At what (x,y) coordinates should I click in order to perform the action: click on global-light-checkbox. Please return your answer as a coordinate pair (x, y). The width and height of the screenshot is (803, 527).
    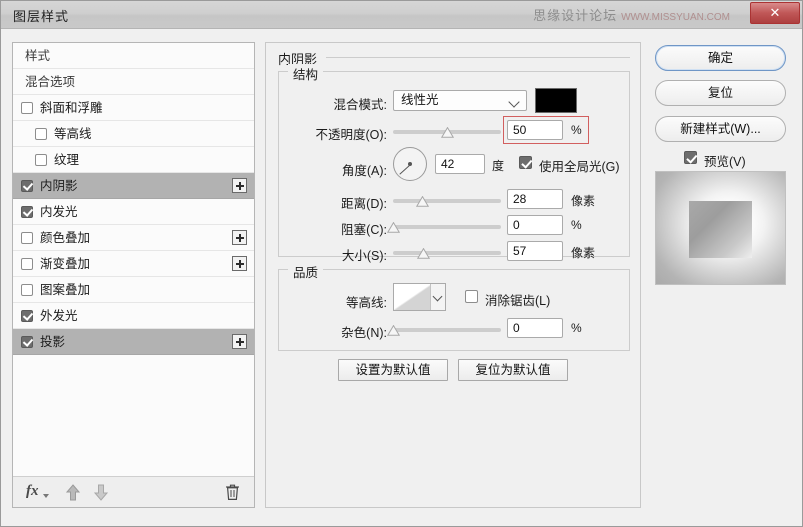
    Looking at the image, I should click on (525, 162).